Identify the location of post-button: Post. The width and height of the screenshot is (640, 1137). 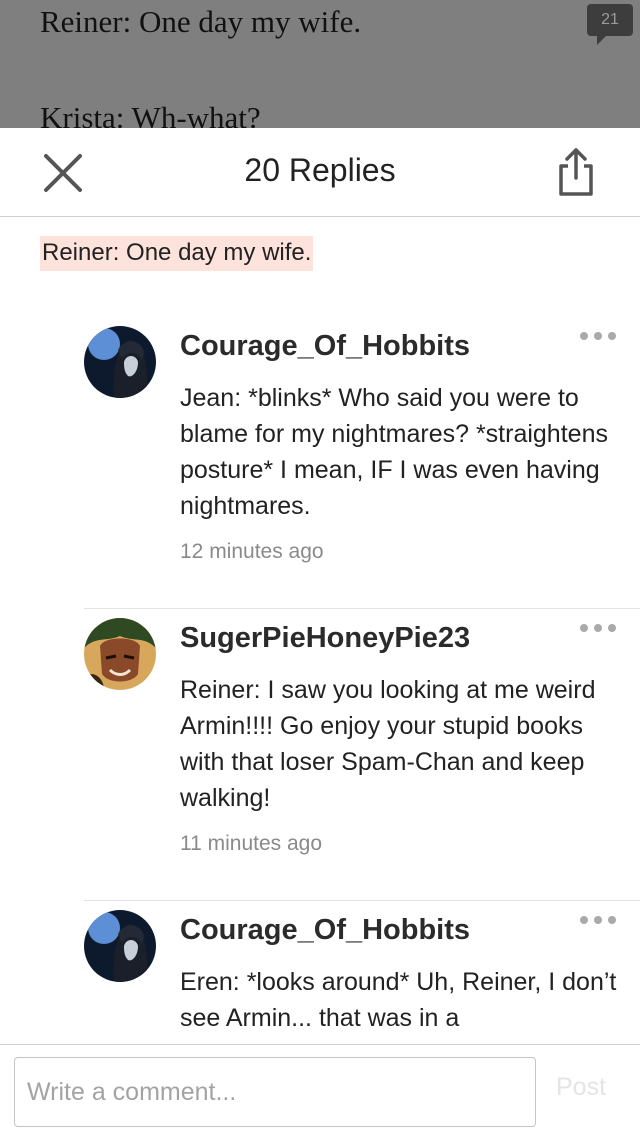
(581, 1087).